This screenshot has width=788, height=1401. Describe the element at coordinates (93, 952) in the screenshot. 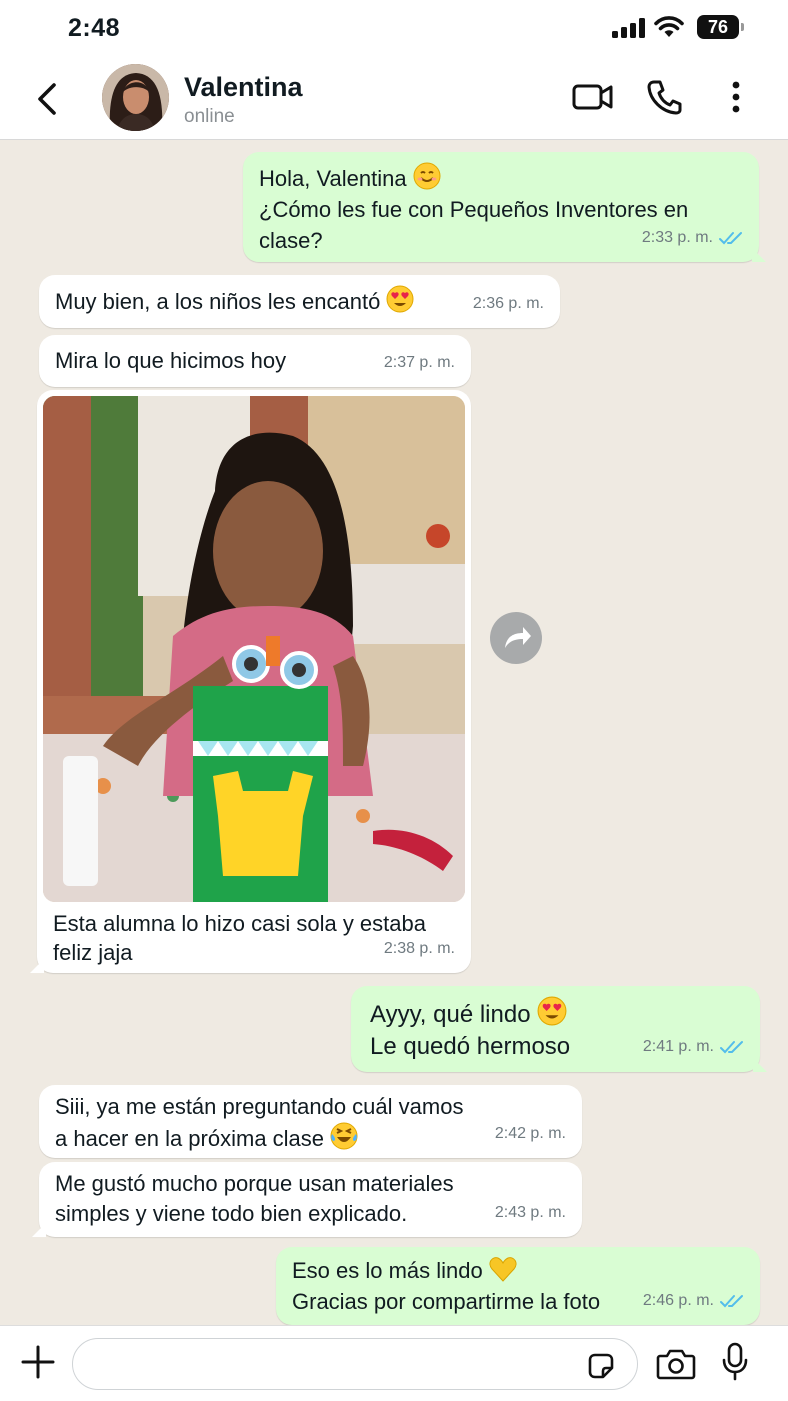

I see `caption-line: feliz jaja` at that location.